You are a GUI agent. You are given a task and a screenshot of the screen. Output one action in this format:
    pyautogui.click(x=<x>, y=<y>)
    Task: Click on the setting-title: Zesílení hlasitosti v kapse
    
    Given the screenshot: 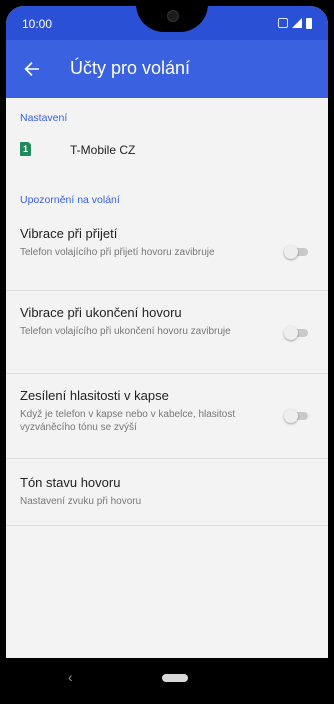 What is the action you would take?
    pyautogui.click(x=94, y=395)
    